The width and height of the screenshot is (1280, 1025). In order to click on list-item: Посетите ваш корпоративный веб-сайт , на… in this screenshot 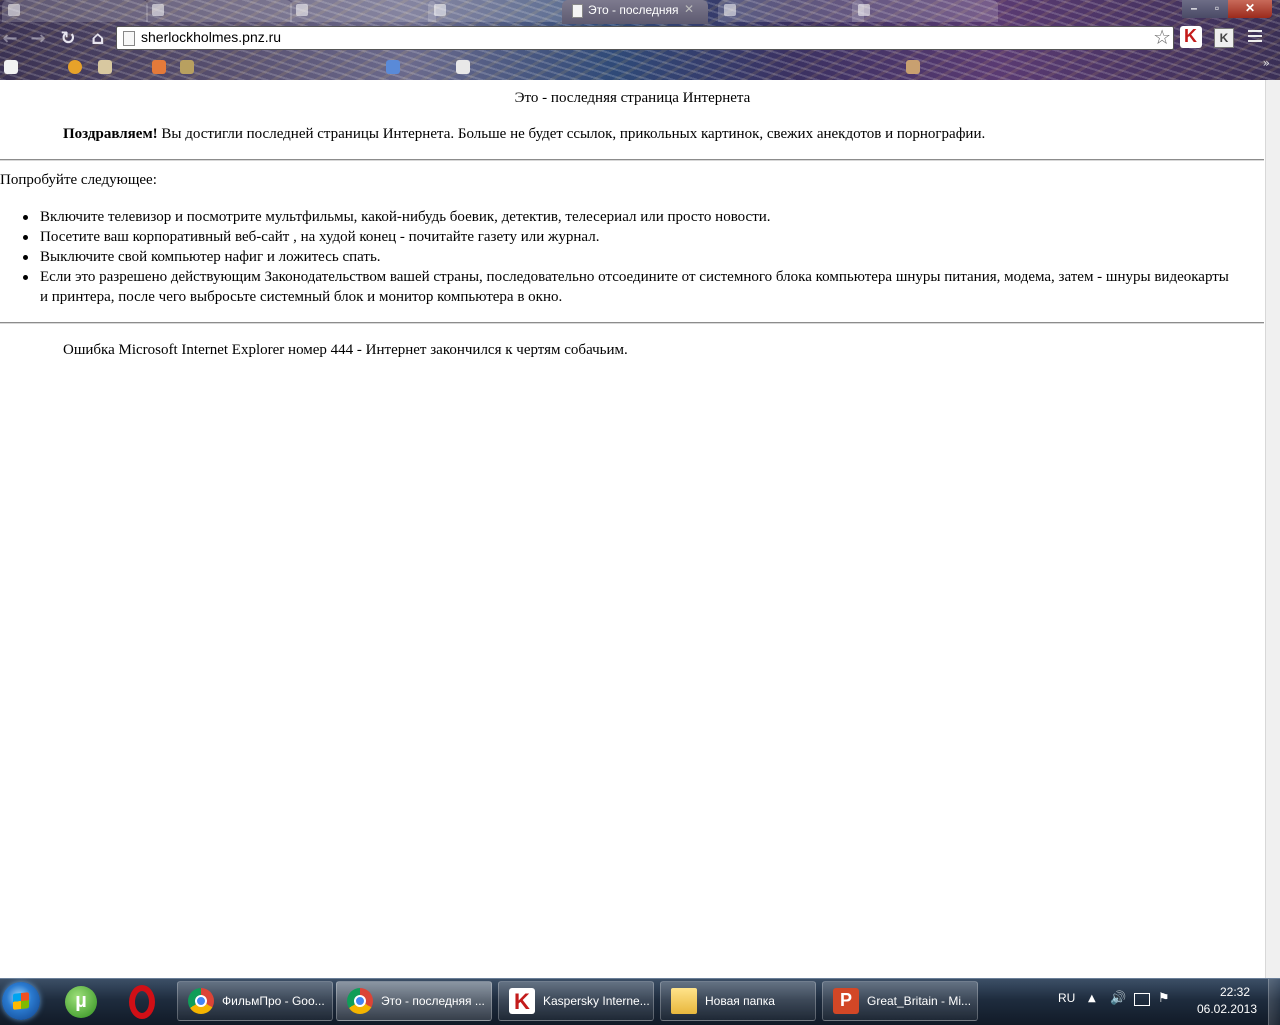, I will do `click(631, 237)`.